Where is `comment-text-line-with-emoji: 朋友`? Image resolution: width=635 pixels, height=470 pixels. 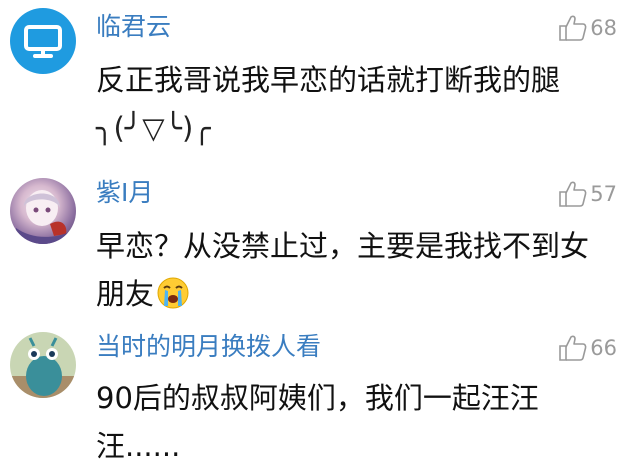
comment-text-line-with-emoji: 朋友 is located at coordinates (355, 294).